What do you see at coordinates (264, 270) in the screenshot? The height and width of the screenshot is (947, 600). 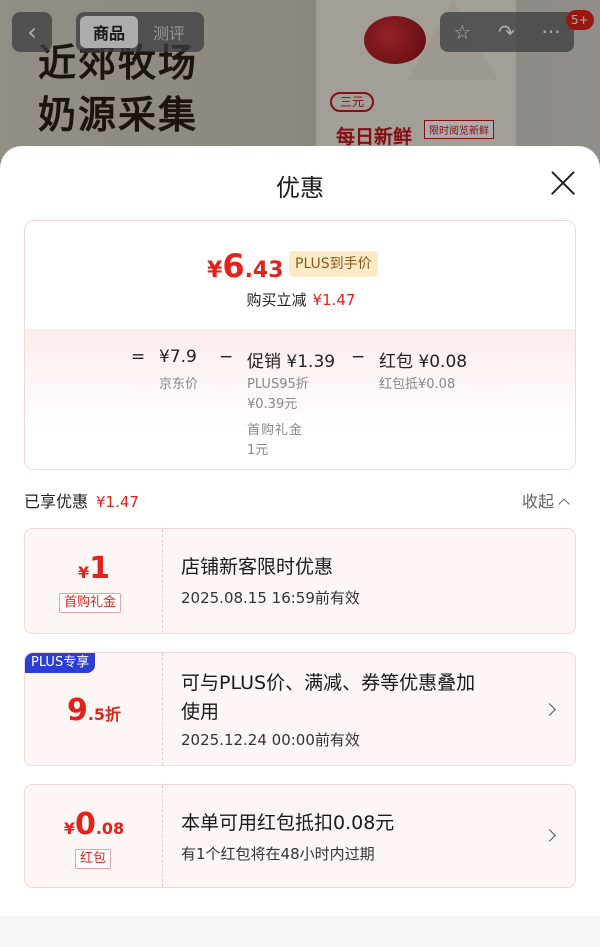 I see `final-price-dec: .43` at bounding box center [264, 270].